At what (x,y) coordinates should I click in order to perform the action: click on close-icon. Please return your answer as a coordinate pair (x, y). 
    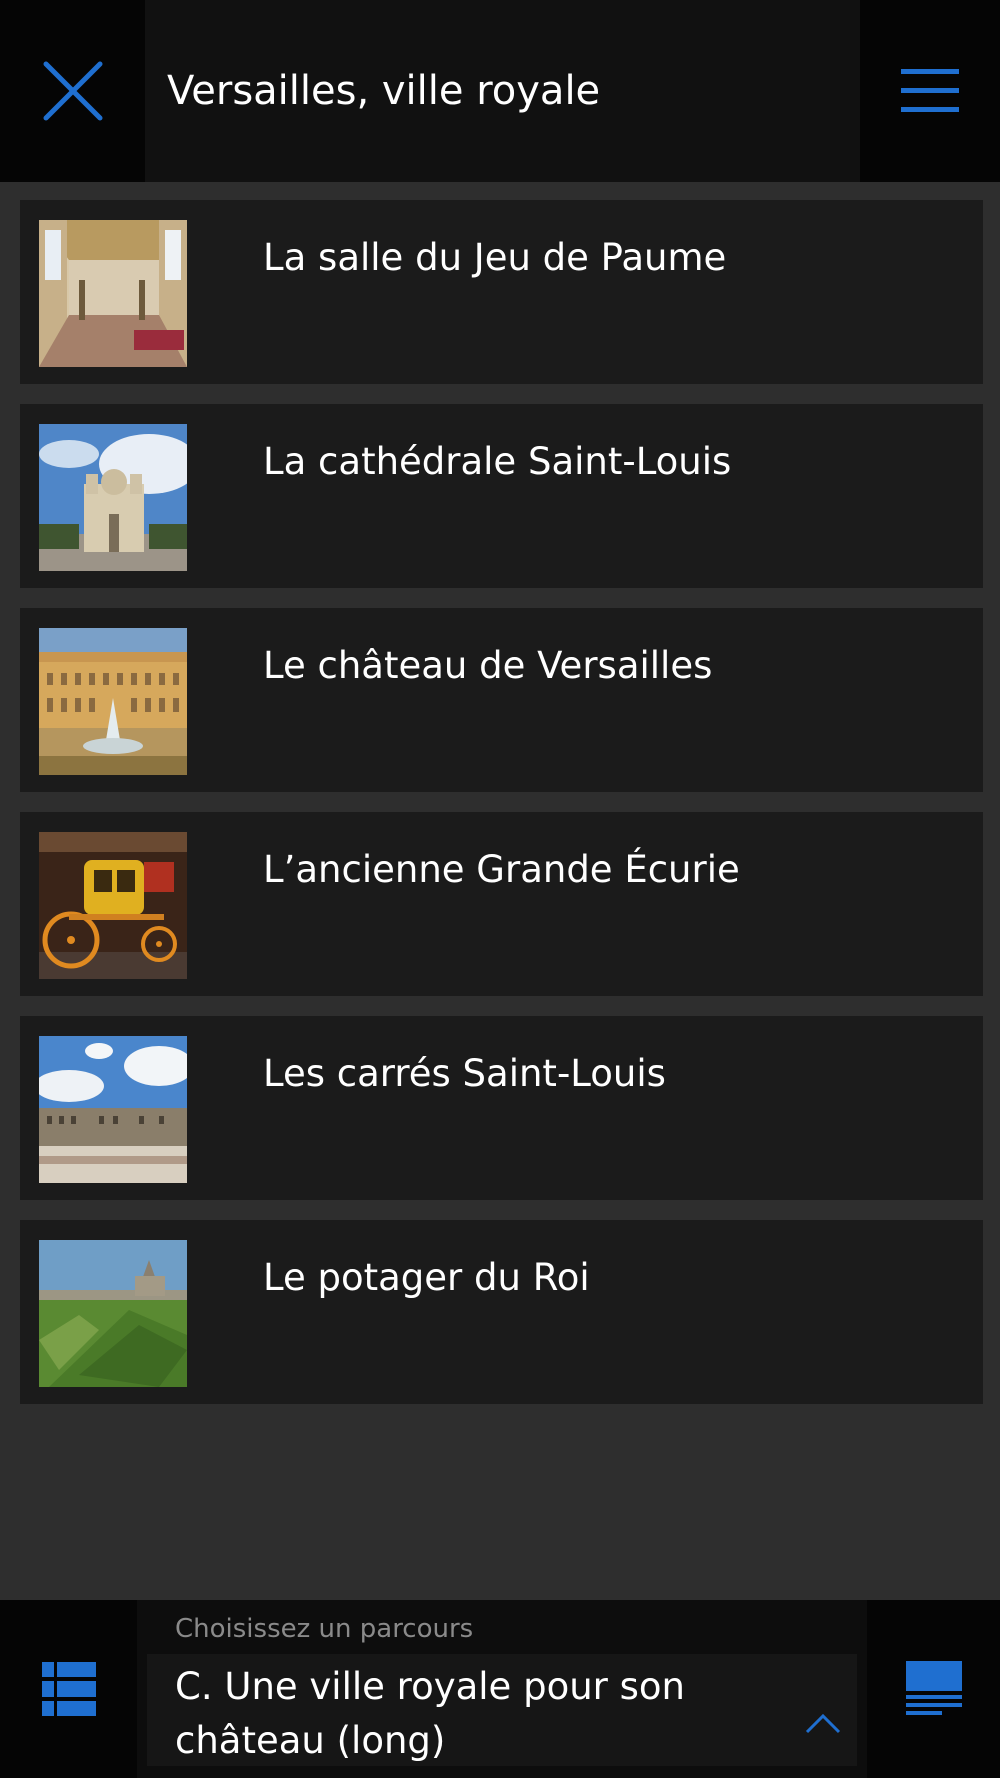
    Looking at the image, I should click on (72, 91).